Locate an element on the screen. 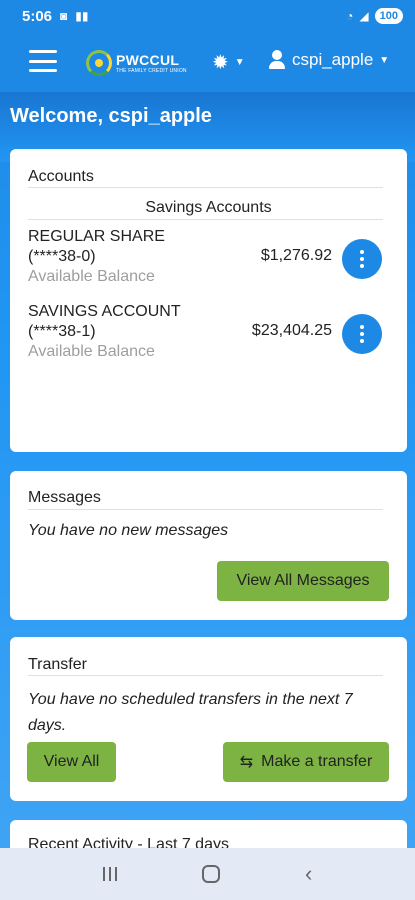 The image size is (415, 900). back-icon: ‹ is located at coordinates (308, 874).